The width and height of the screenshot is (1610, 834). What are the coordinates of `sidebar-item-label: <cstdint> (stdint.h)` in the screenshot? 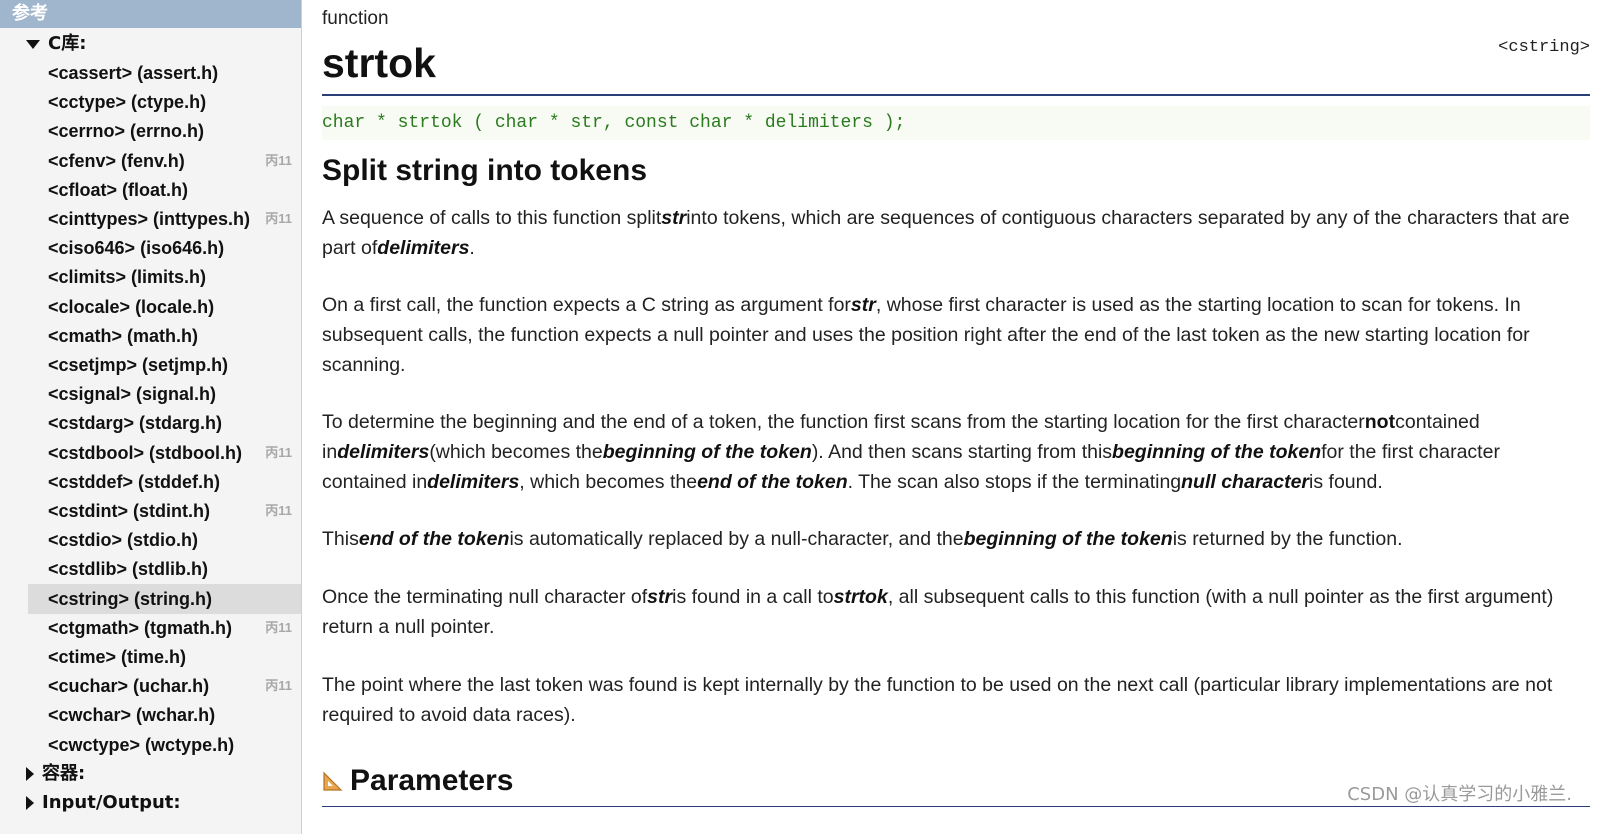 It's located at (129, 511).